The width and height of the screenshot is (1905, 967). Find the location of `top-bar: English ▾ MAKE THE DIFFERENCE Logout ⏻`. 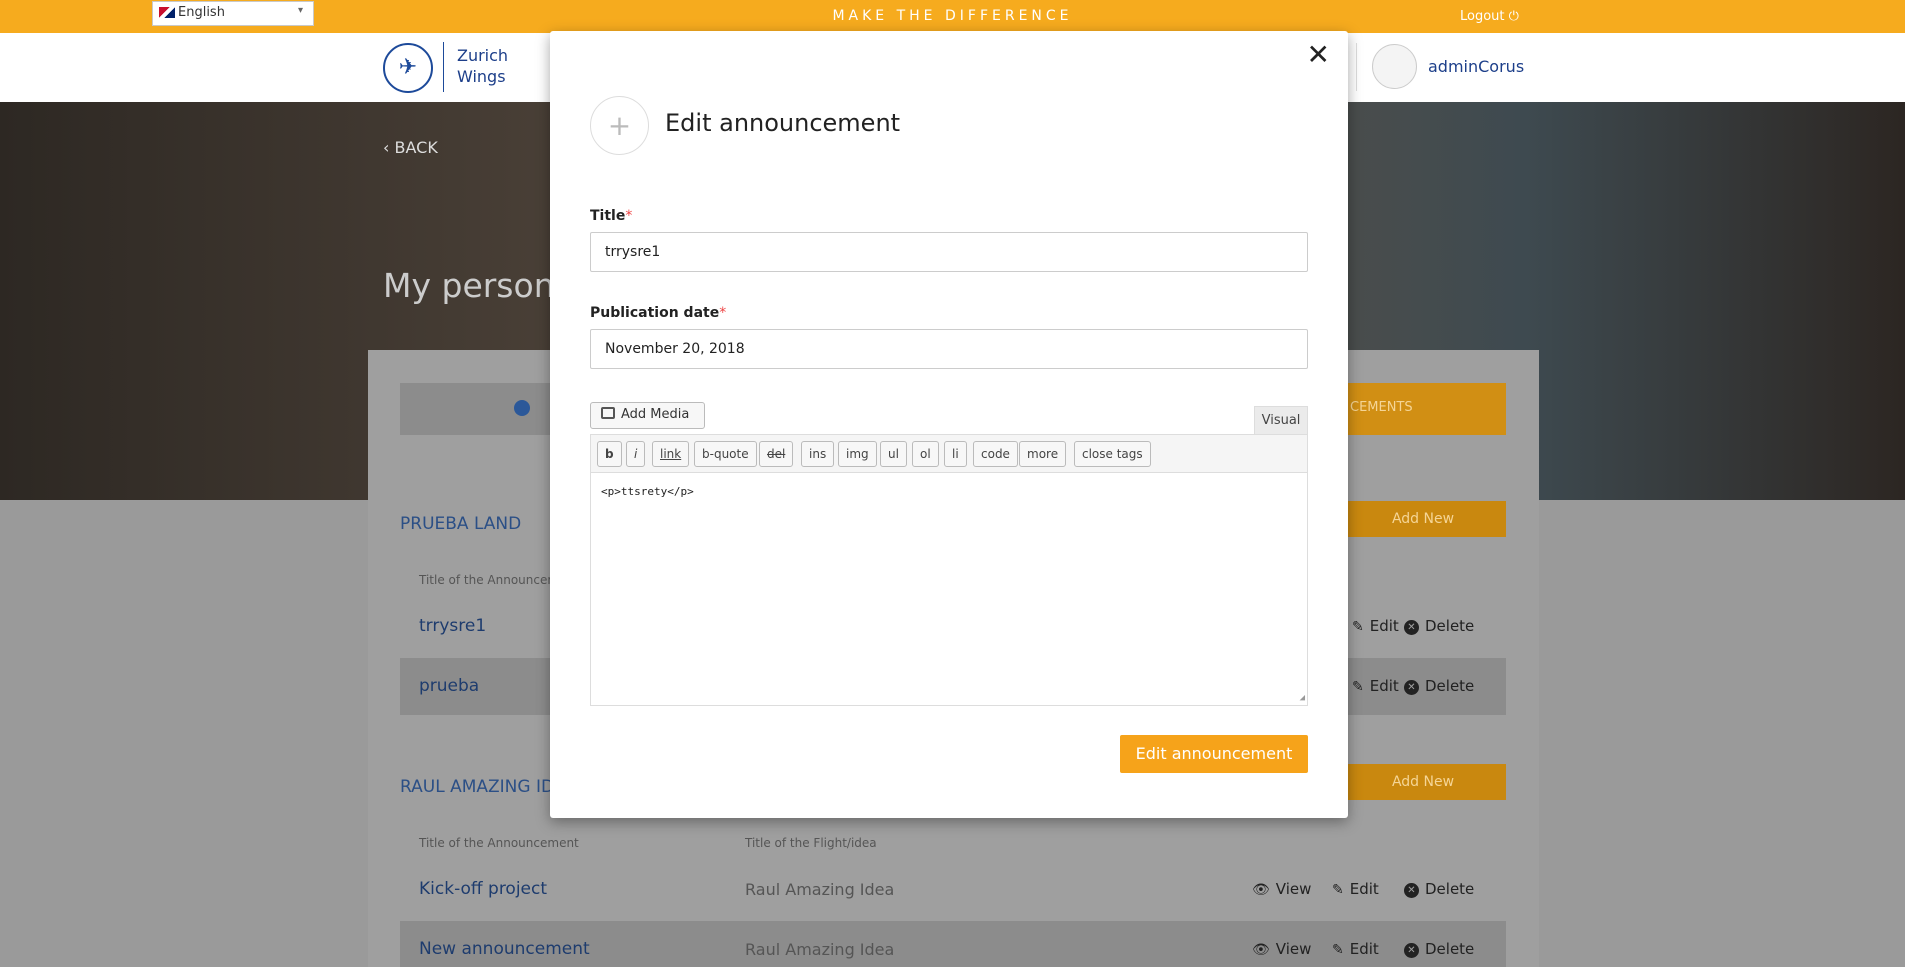

top-bar: English ▾ MAKE THE DIFFERENCE Logout ⏻ is located at coordinates (952, 16).